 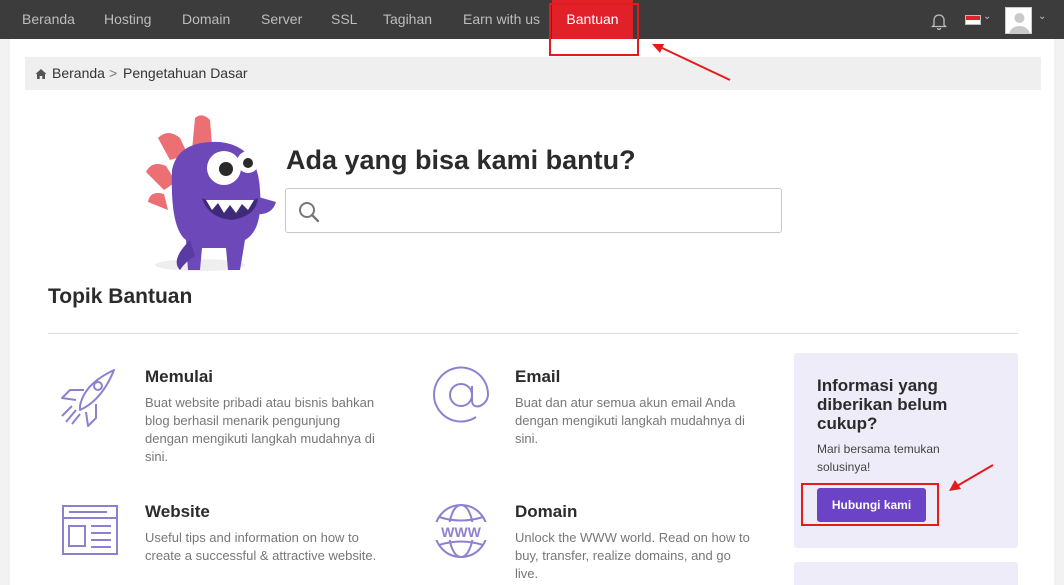 What do you see at coordinates (501, 19) in the screenshot?
I see `nav-earn-with-us: Earn with us` at bounding box center [501, 19].